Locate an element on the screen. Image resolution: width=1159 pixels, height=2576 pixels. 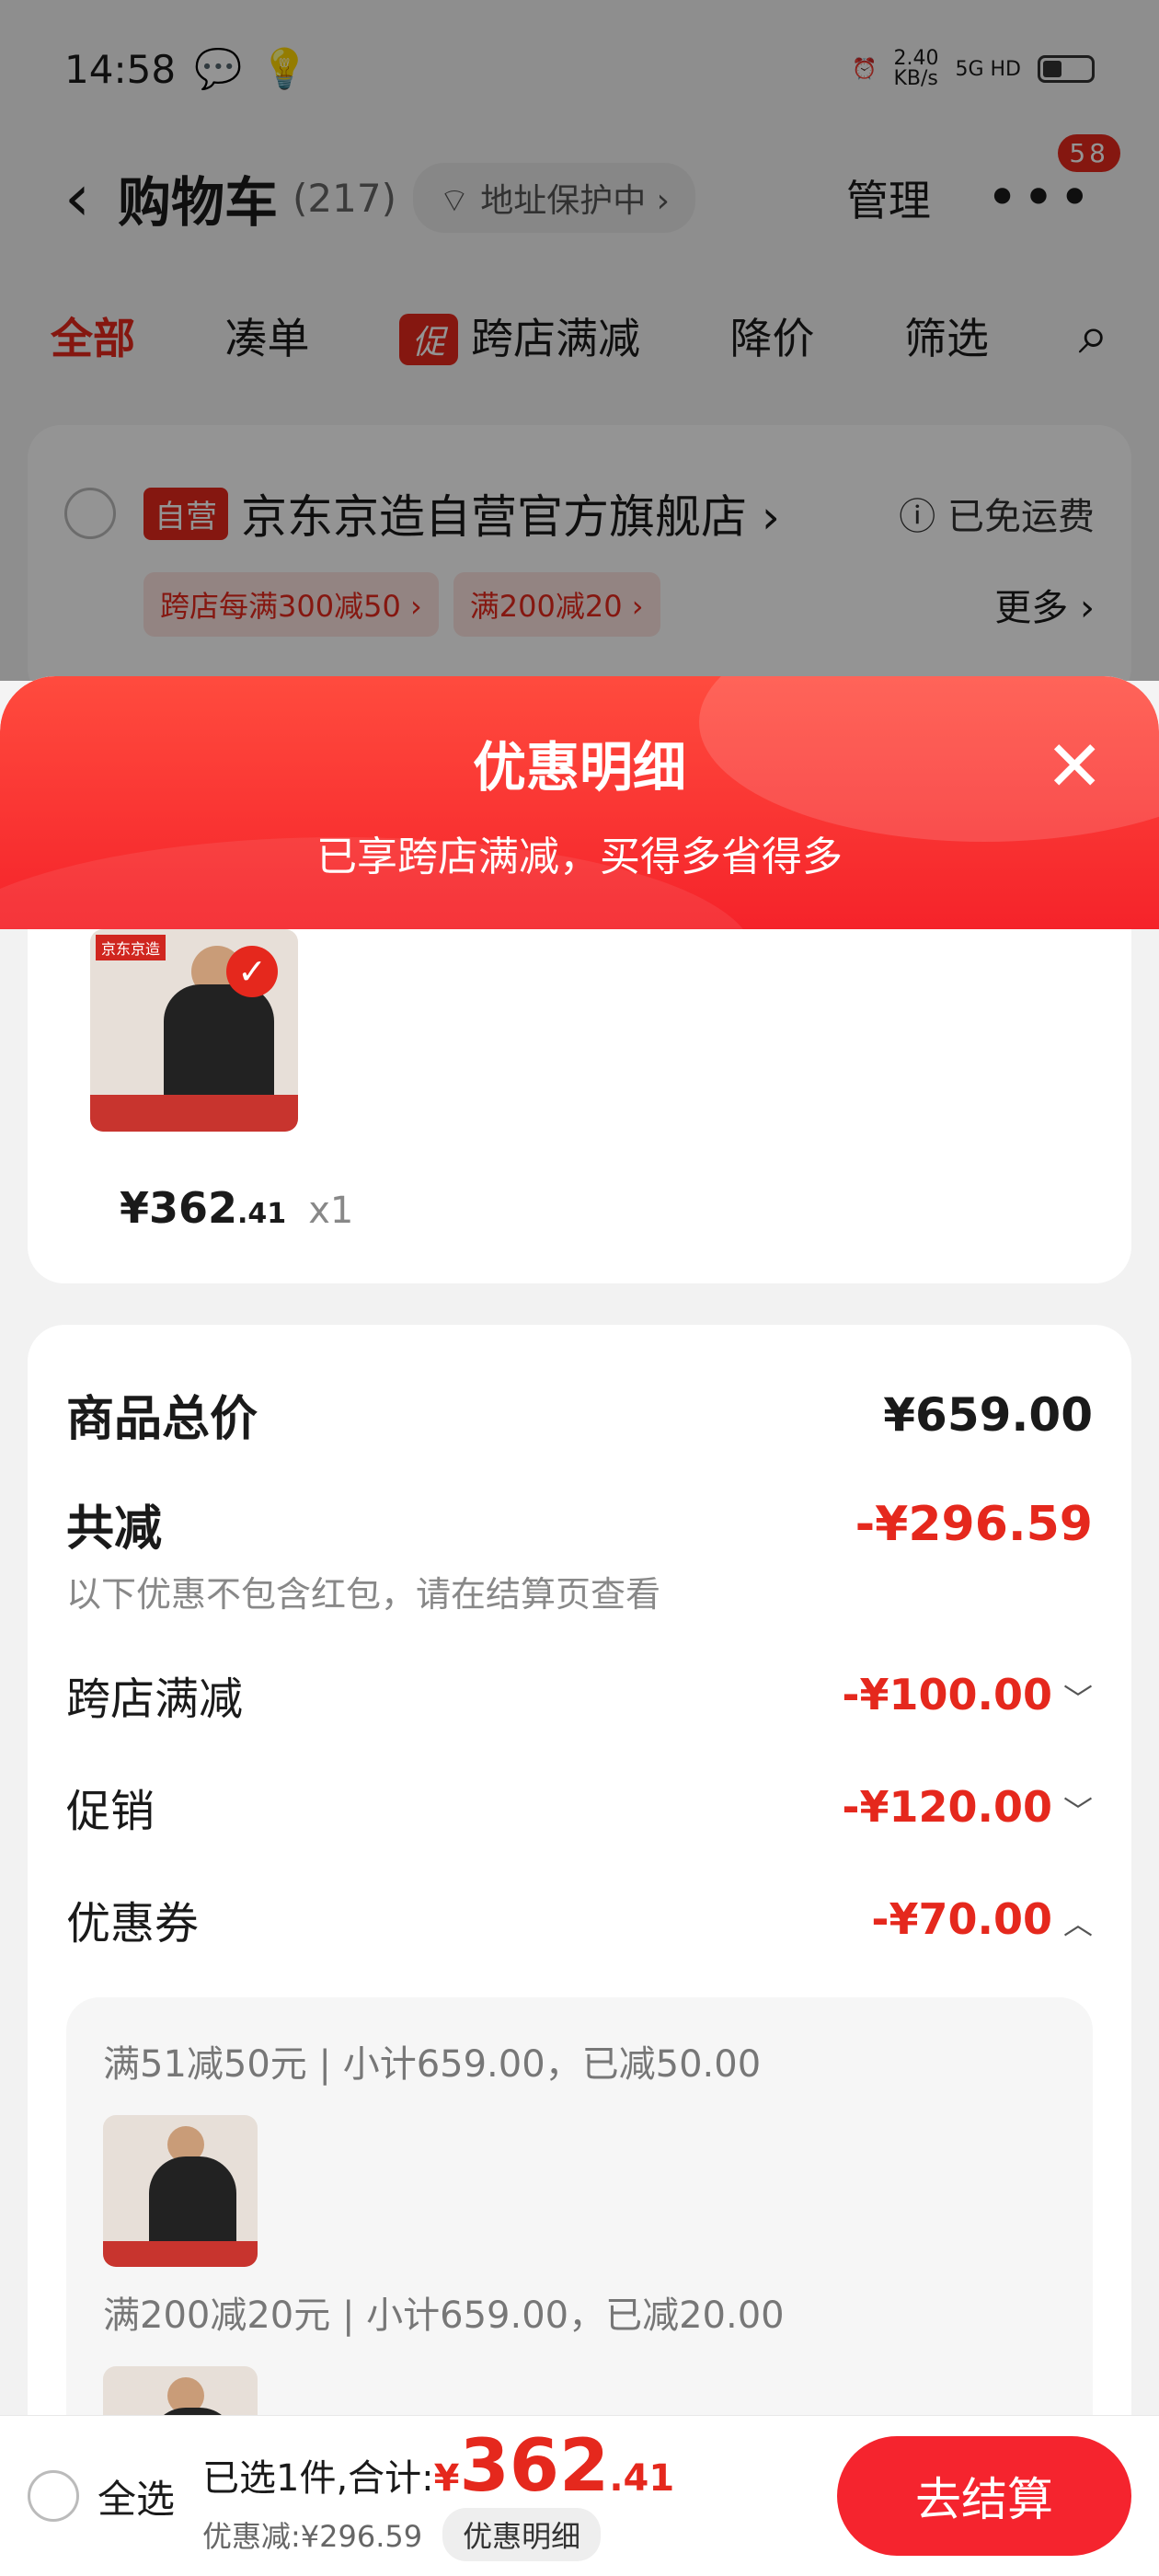
checkout-bar: 全选 已选1件,合计: ¥362.41 优惠减:¥296.59 优惠明细 去结算 is located at coordinates (579, 2495).